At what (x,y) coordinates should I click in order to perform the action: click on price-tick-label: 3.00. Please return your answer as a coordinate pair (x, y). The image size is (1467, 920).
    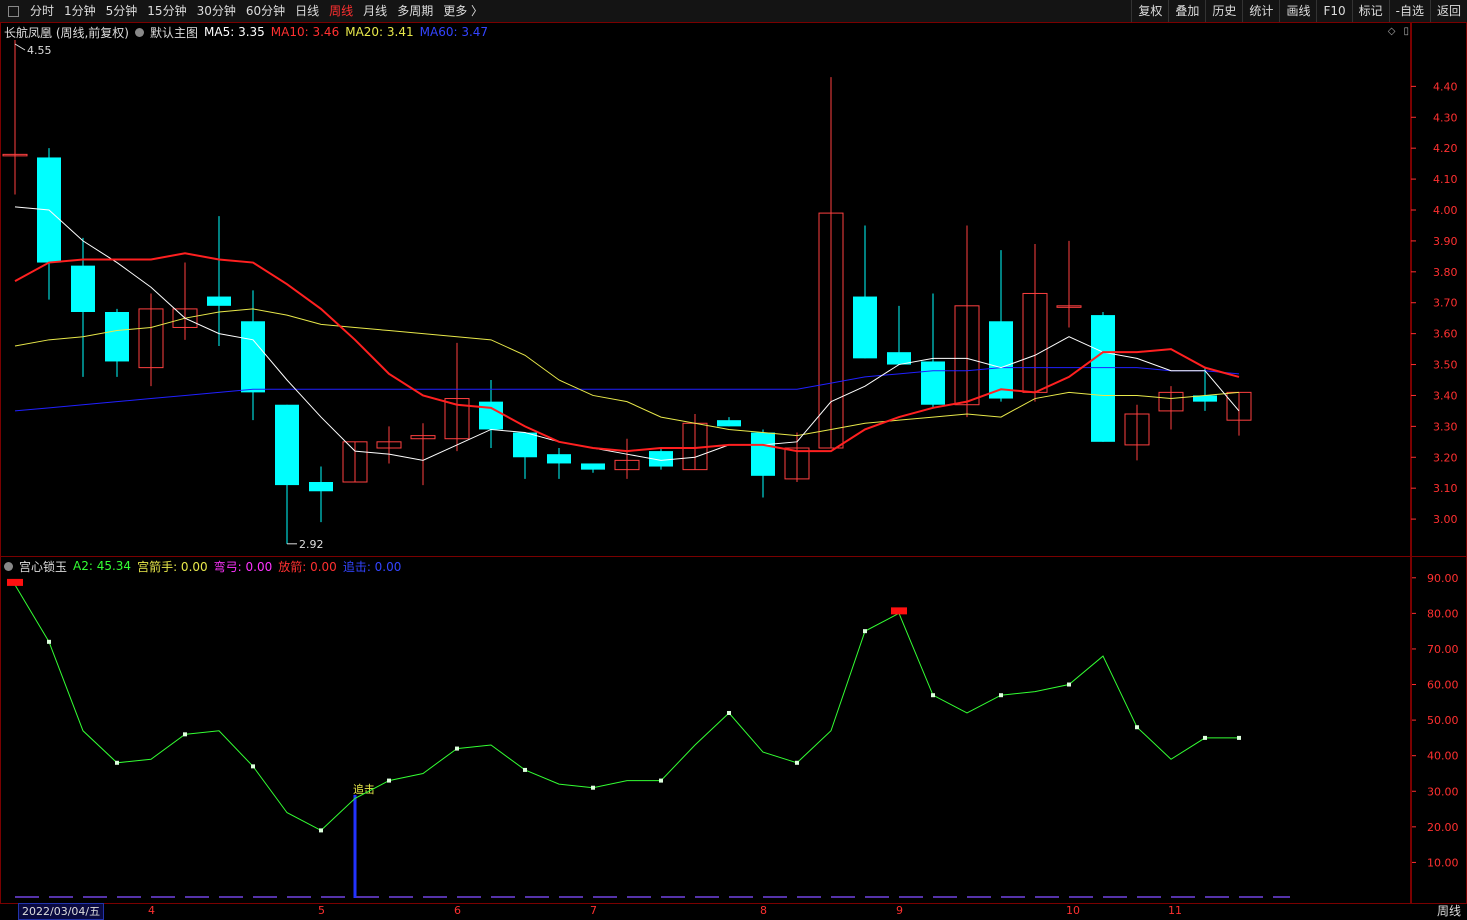
    Looking at the image, I should click on (1445, 519).